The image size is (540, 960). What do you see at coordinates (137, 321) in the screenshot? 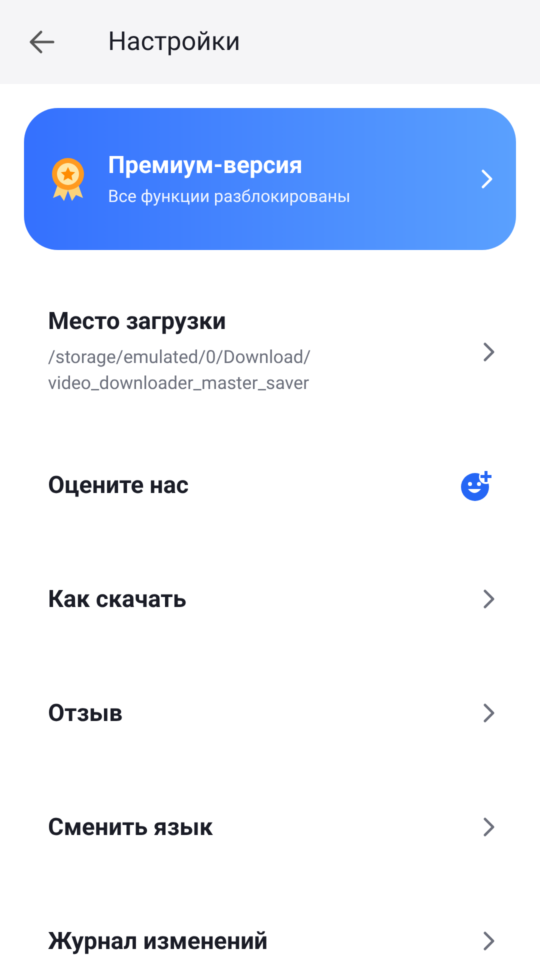
I see `item-title: Место загрузки` at bounding box center [137, 321].